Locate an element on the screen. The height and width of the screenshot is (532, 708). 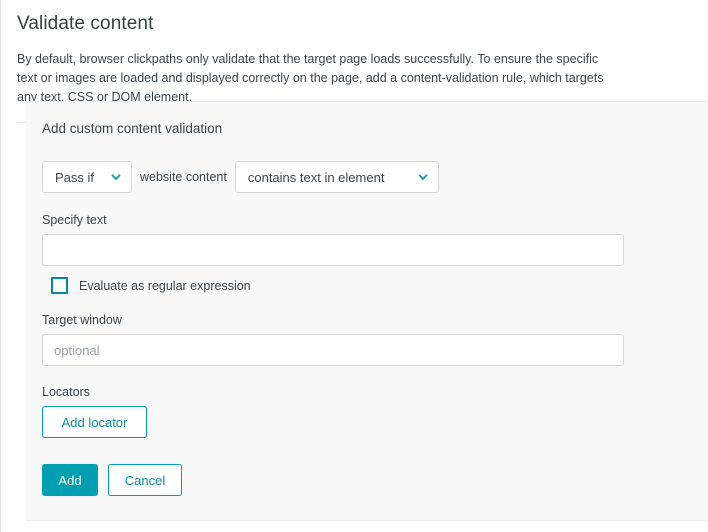
evaluate-regex-checkbox is located at coordinates (59, 285).